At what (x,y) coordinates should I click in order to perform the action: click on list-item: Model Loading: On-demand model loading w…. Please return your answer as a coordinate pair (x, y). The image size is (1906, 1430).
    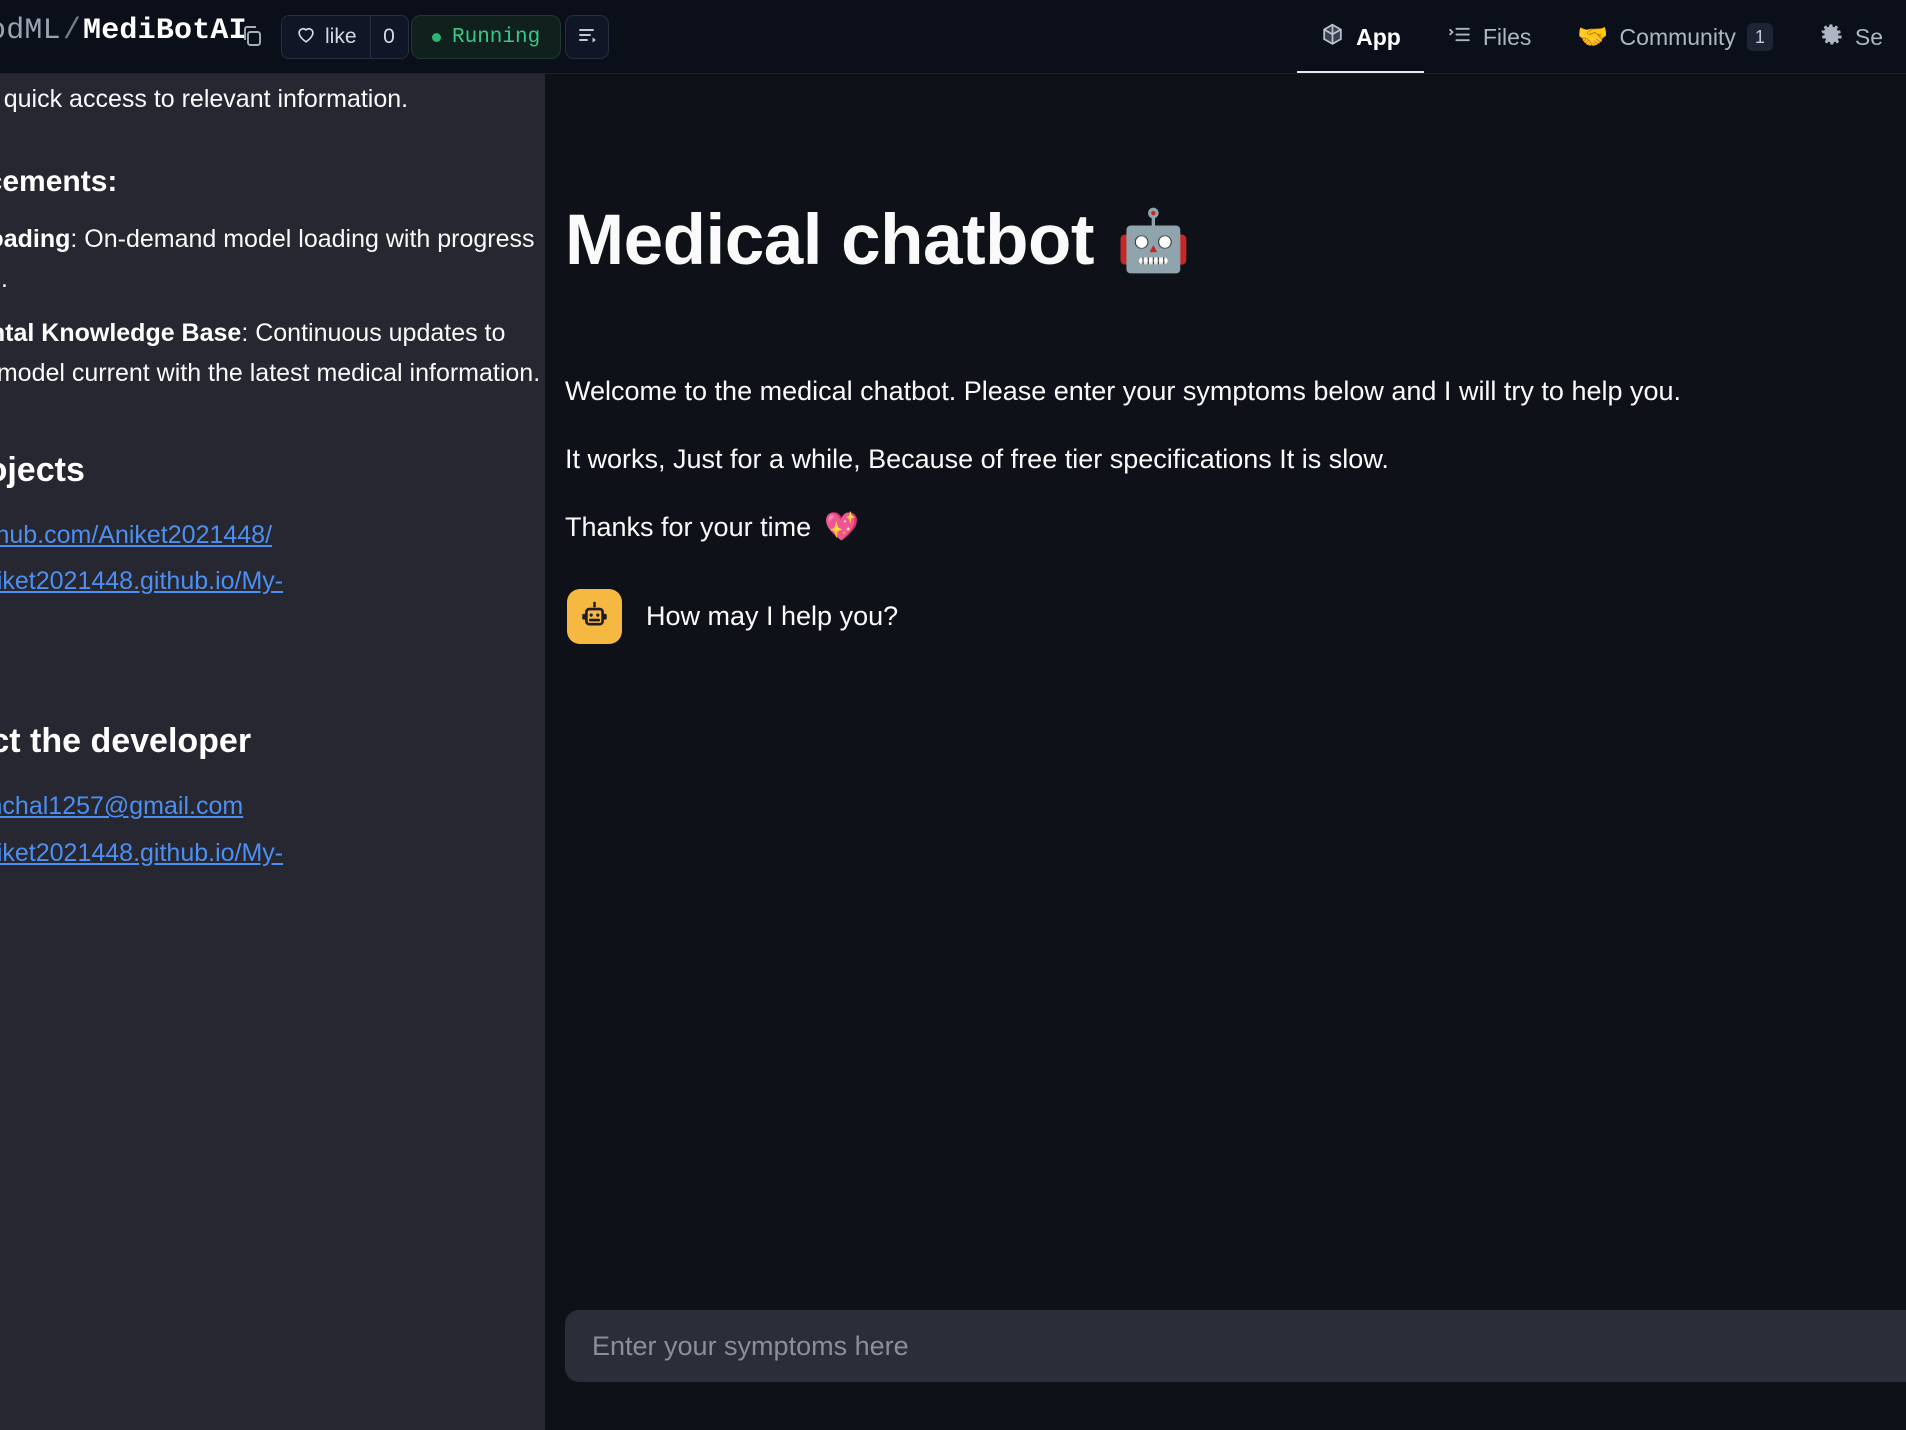
    Looking at the image, I should click on (272, 259).